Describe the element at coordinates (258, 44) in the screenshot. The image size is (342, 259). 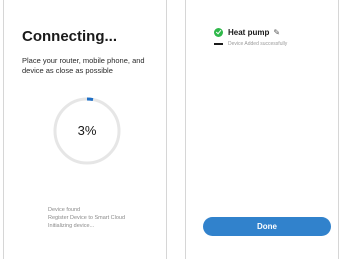
I see `device-status: Device Added successfully` at that location.